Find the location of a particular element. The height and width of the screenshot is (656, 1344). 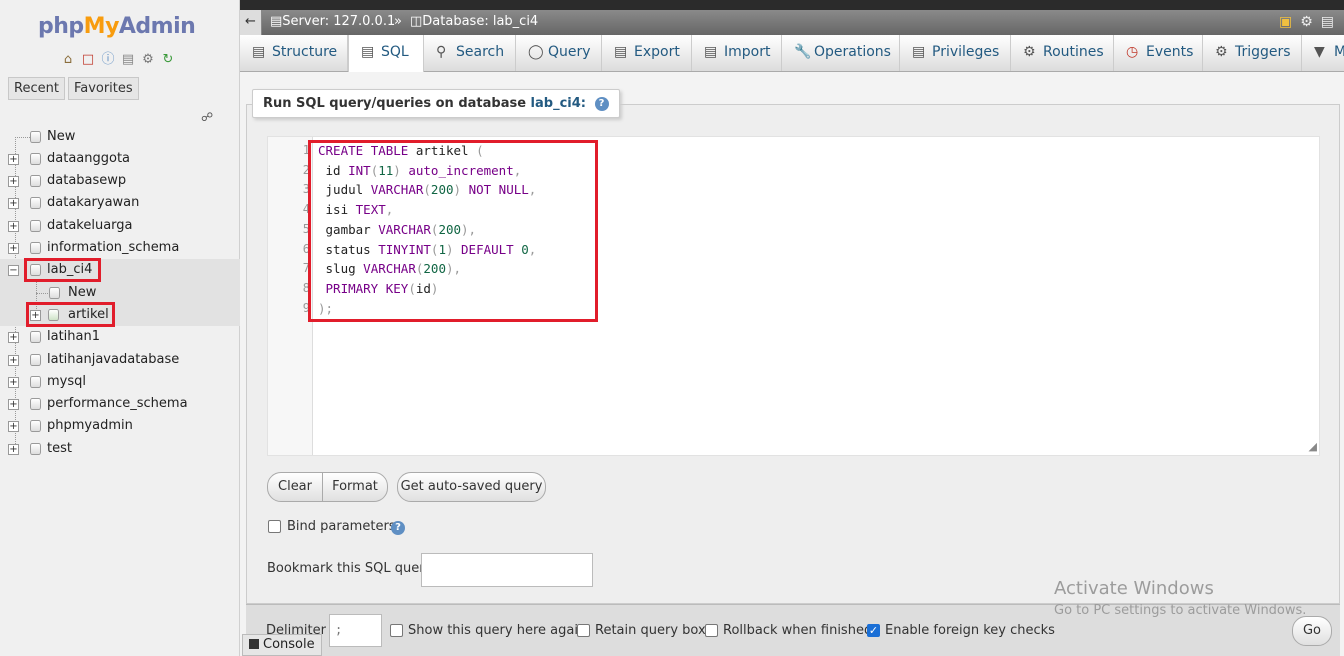

tab-label: Events is located at coordinates (1170, 52).